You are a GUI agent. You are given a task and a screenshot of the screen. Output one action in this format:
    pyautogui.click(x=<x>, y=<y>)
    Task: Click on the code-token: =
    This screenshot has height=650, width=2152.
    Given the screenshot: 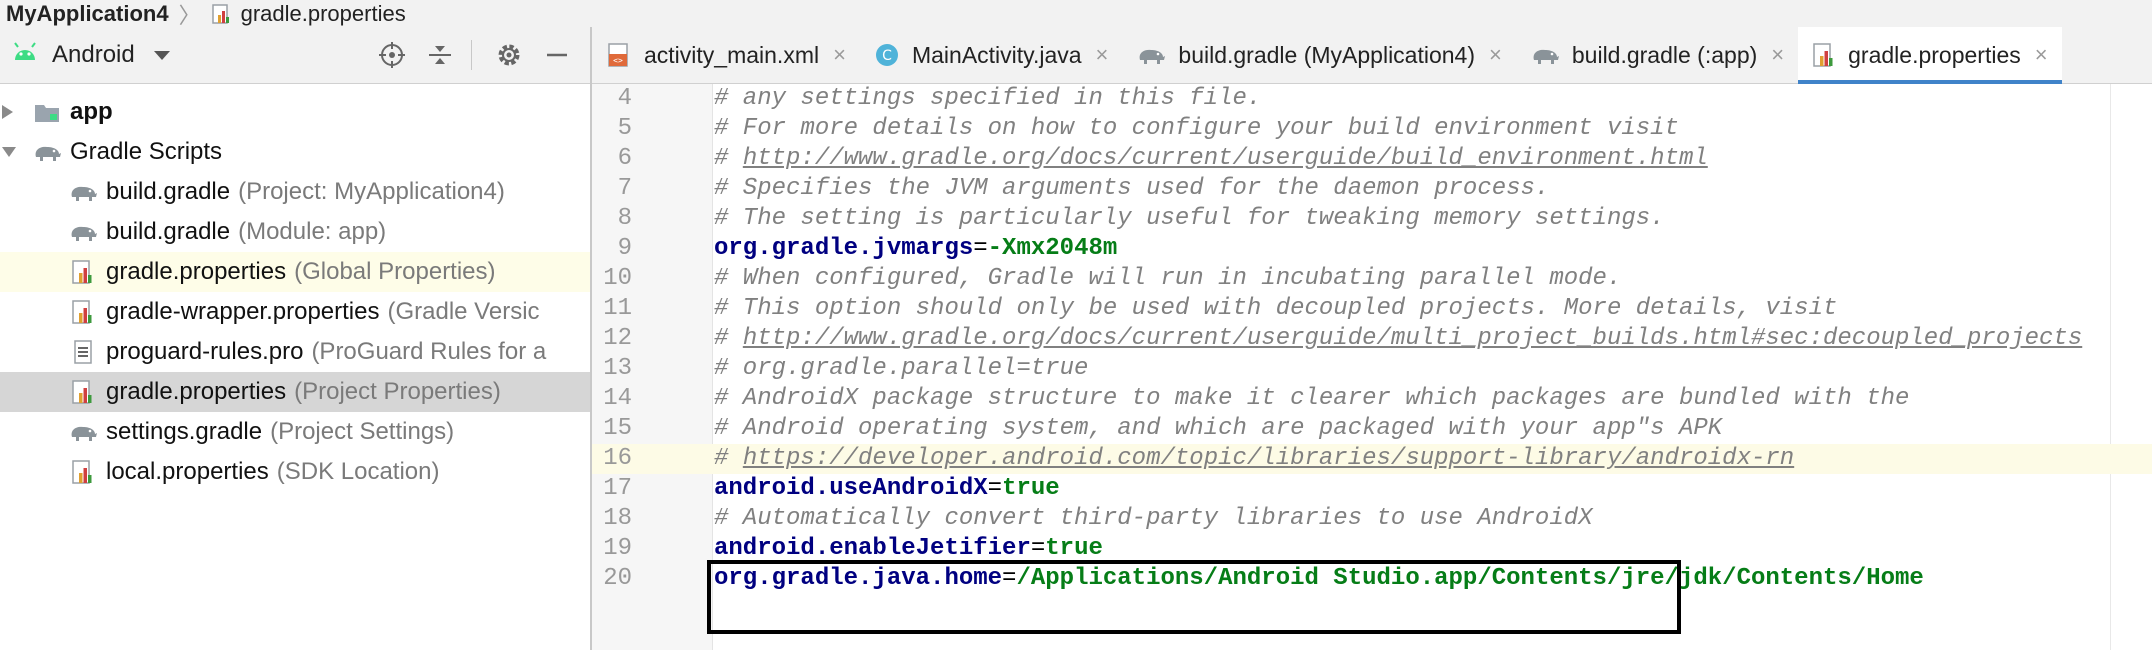 What is the action you would take?
    pyautogui.click(x=980, y=248)
    